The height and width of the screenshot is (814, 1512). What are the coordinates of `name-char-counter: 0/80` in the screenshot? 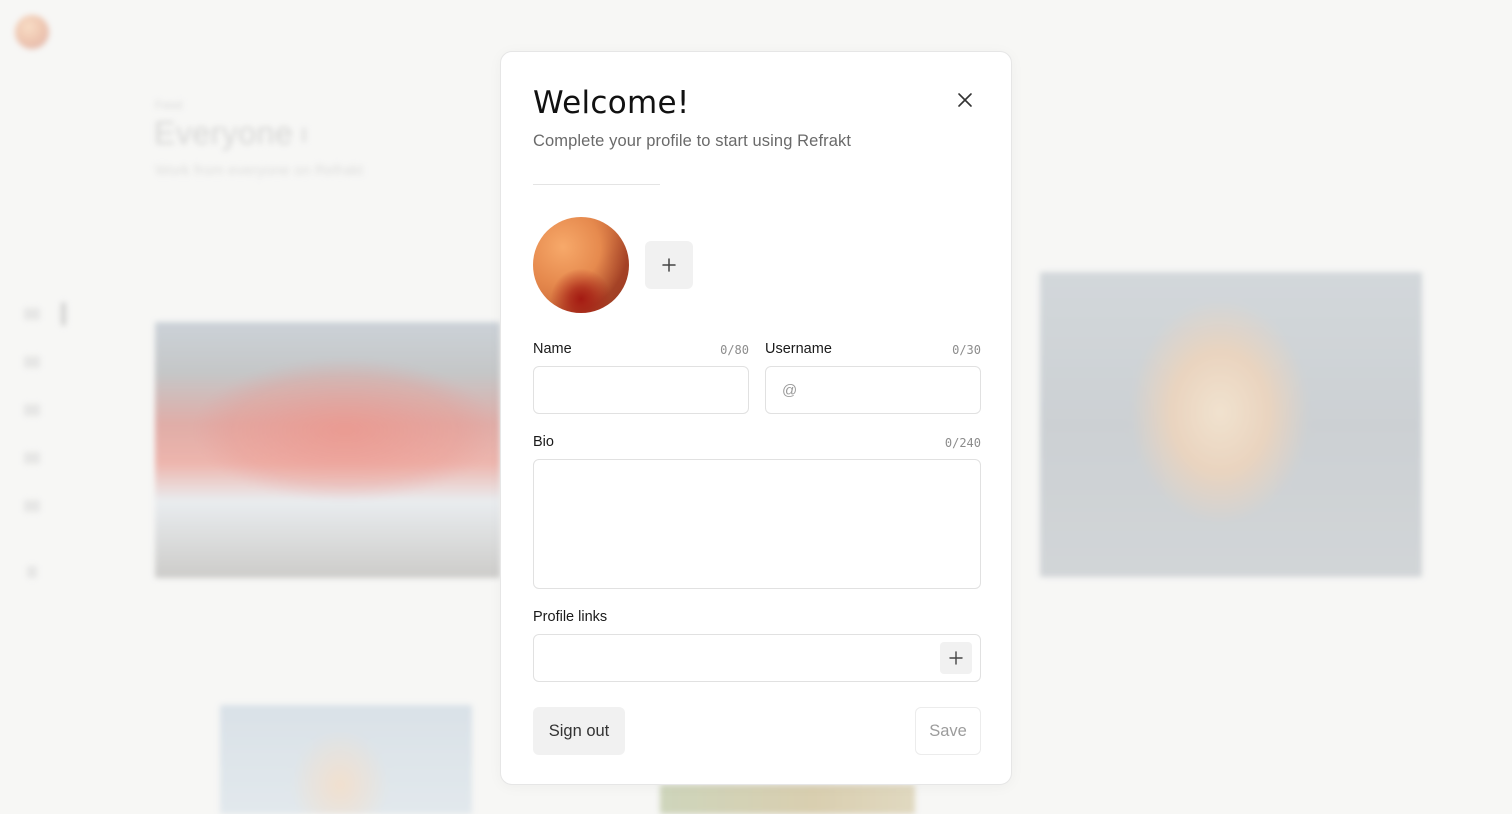 It's located at (734, 350).